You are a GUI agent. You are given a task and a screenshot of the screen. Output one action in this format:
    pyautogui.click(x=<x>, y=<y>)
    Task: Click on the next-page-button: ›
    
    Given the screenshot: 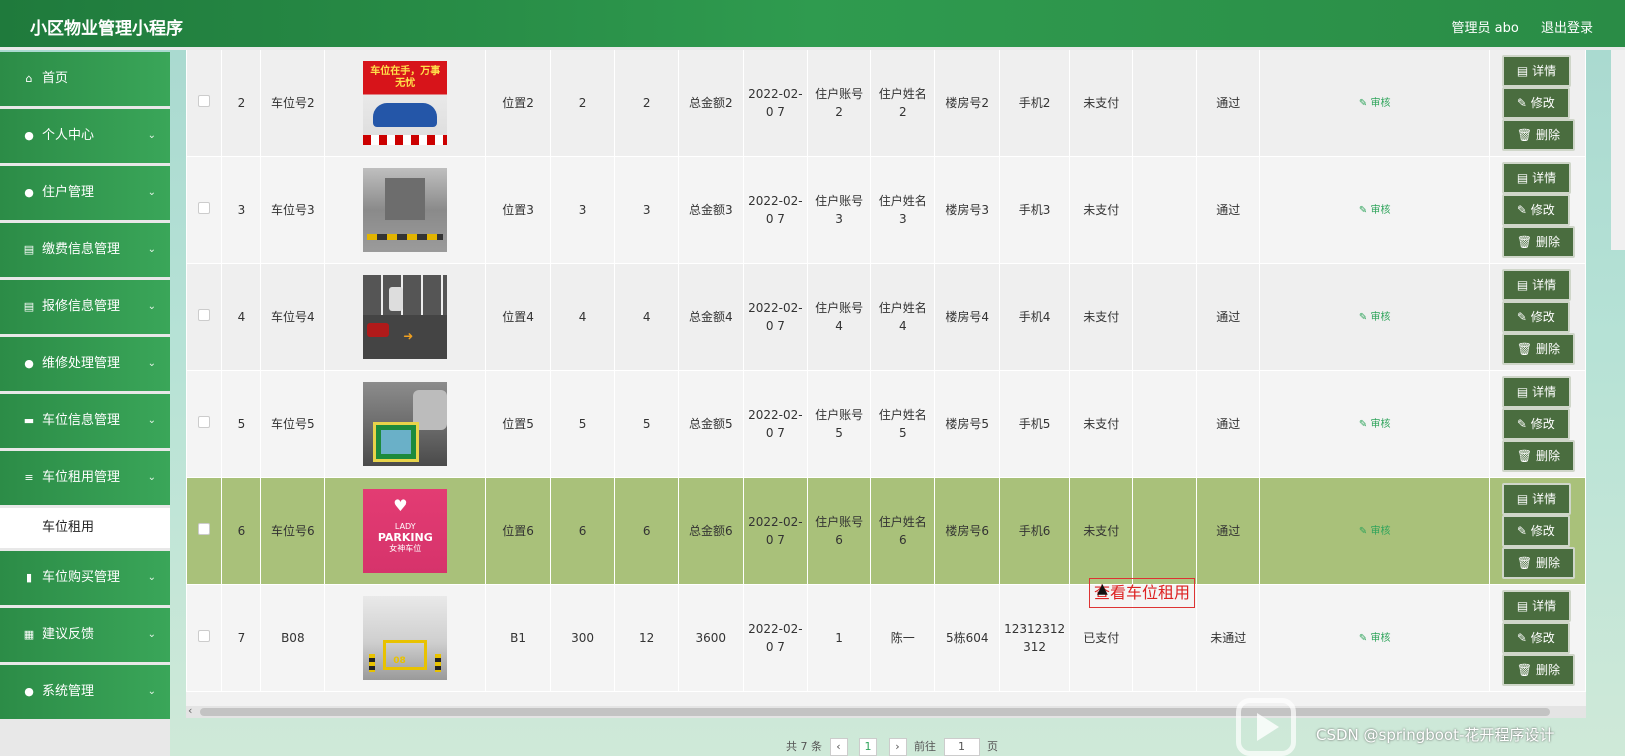 What is the action you would take?
    pyautogui.click(x=897, y=747)
    